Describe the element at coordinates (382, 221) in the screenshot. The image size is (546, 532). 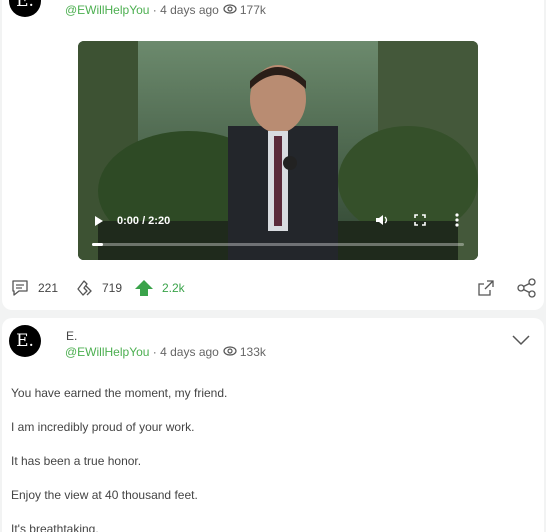
I see `volume-icon` at that location.